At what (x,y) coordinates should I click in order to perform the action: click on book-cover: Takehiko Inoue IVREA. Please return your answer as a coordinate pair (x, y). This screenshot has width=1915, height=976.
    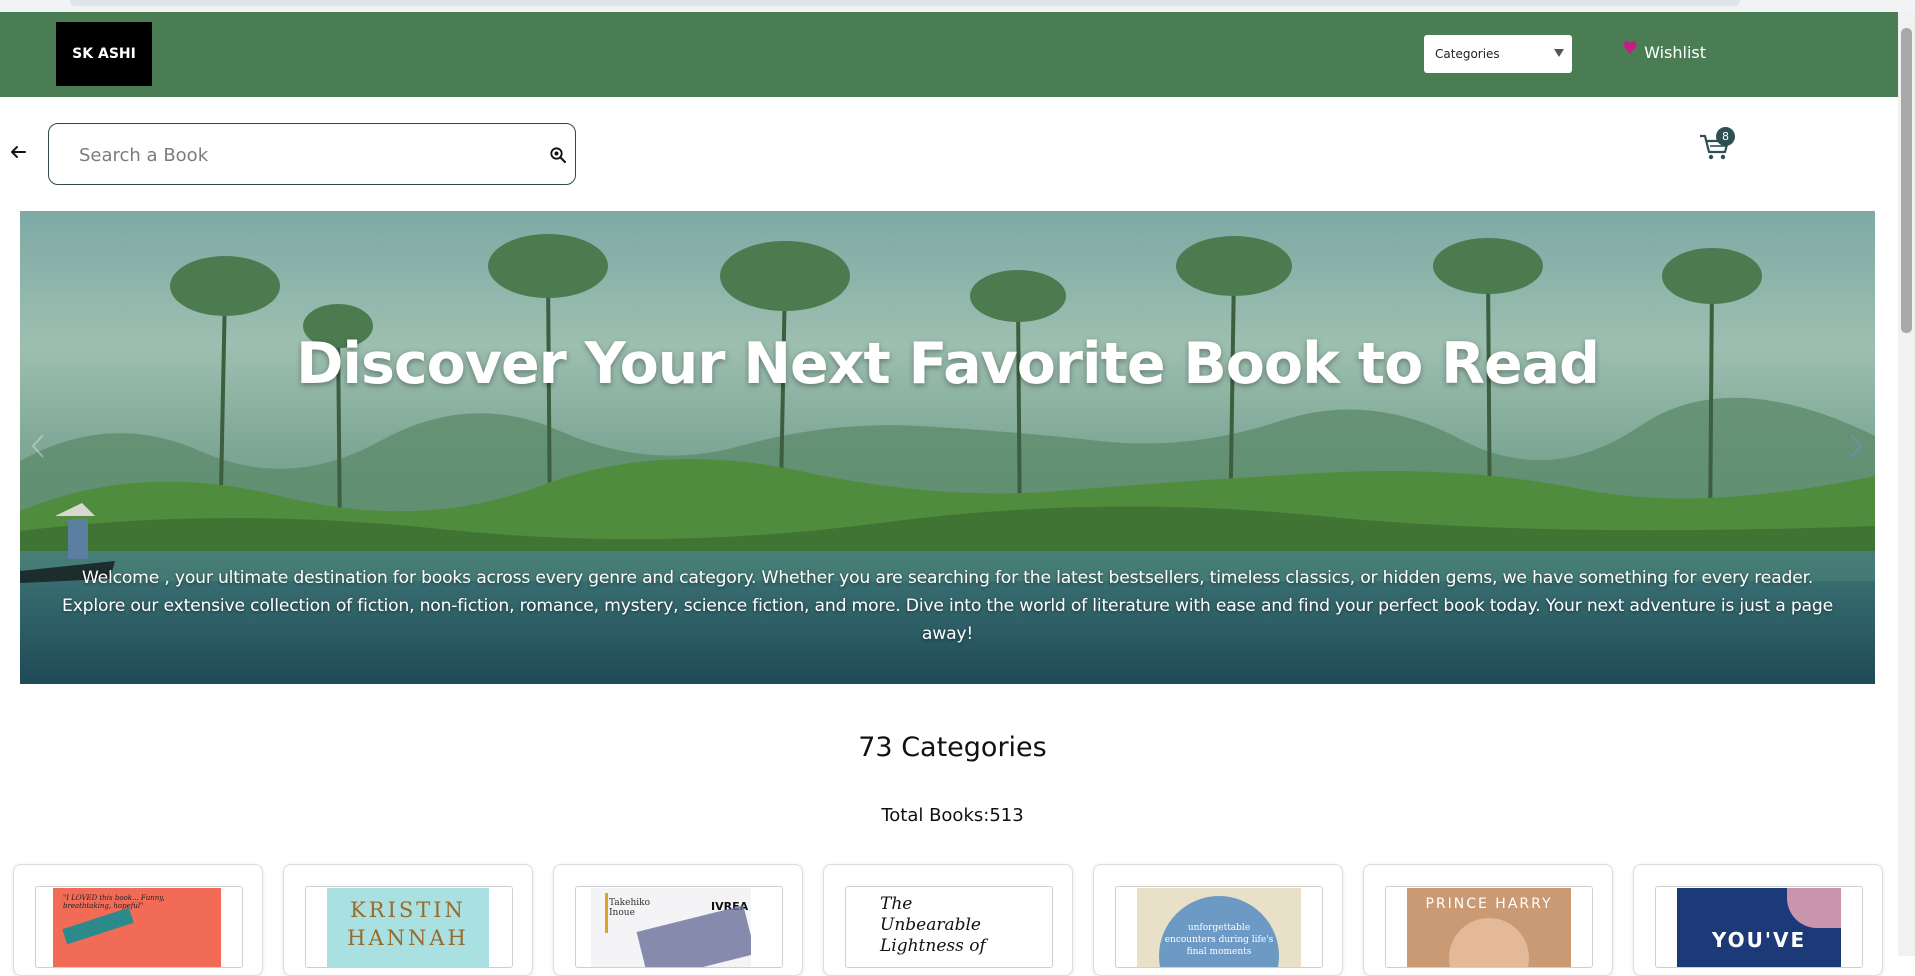
    Looking at the image, I should click on (671, 927).